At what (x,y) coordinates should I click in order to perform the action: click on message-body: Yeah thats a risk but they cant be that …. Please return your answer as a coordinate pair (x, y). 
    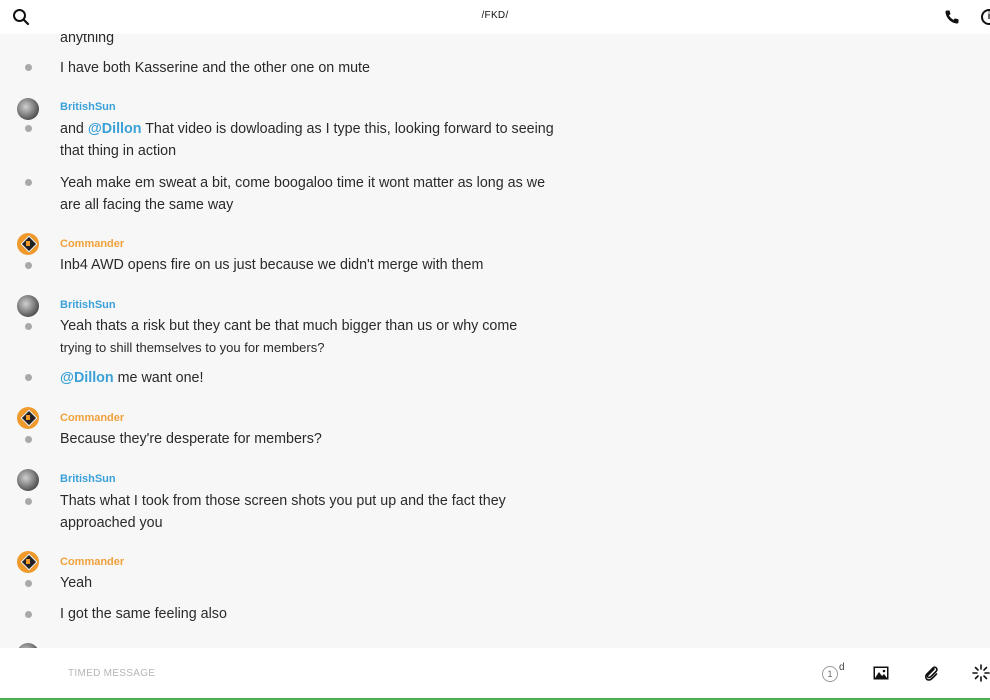
    Looking at the image, I should click on (289, 326).